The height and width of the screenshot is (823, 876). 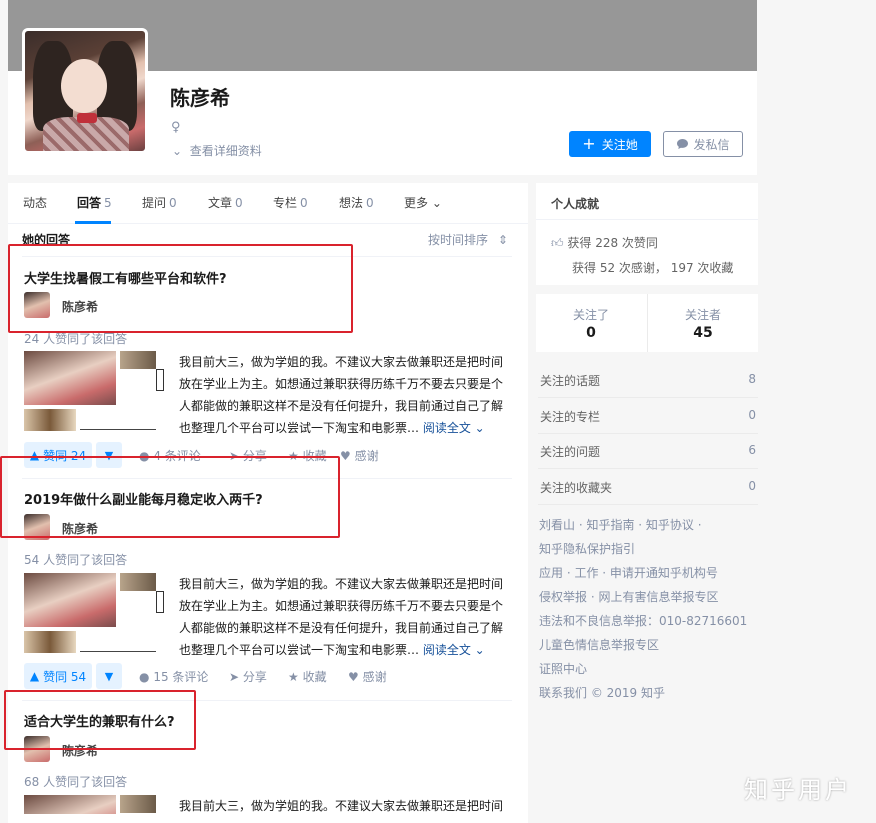 I want to click on share-icon: ➤, so click(x=234, y=677).